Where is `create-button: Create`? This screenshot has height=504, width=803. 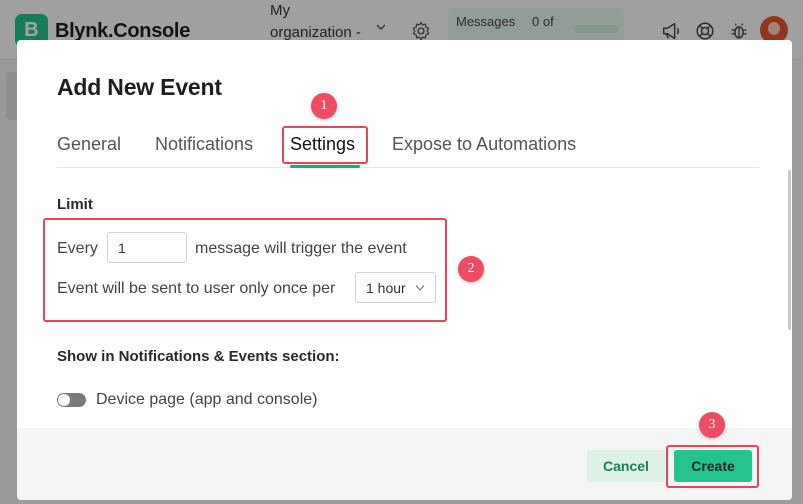
create-button: Create is located at coordinates (713, 466).